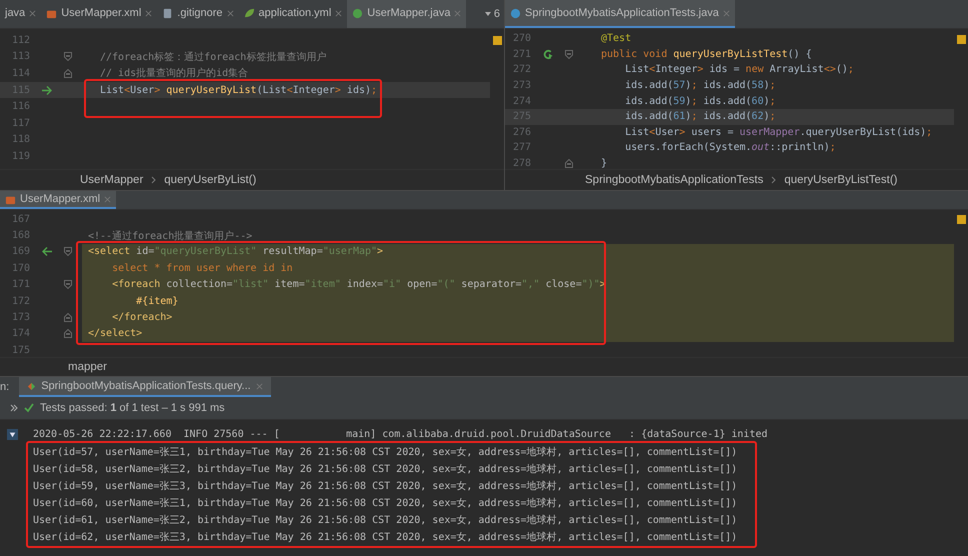  I want to click on line-number: 116, so click(20, 106).